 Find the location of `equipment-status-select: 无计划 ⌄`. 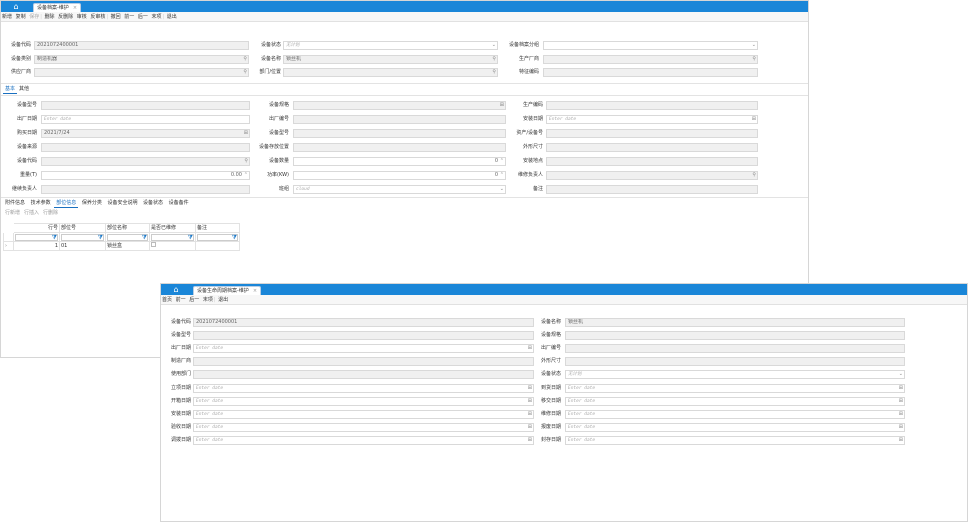

equipment-status-select: 无计划 ⌄ is located at coordinates (390, 45).